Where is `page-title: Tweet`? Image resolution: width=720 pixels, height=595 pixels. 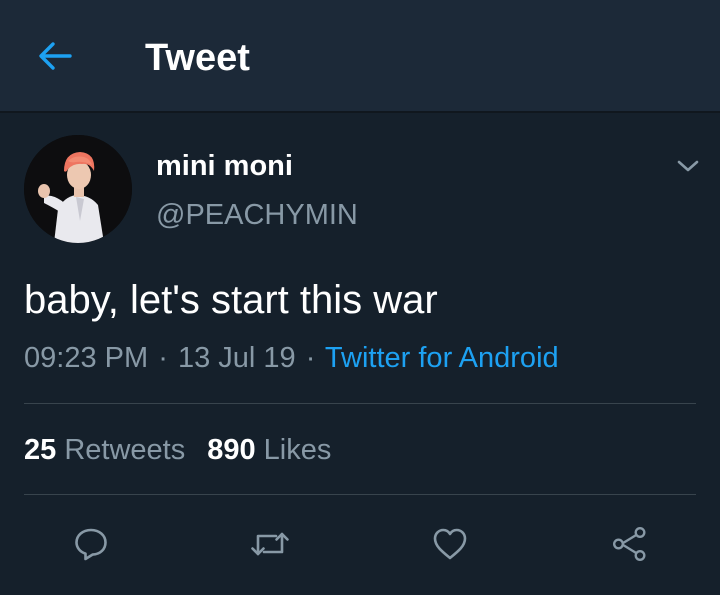 page-title: Tweet is located at coordinates (197, 58).